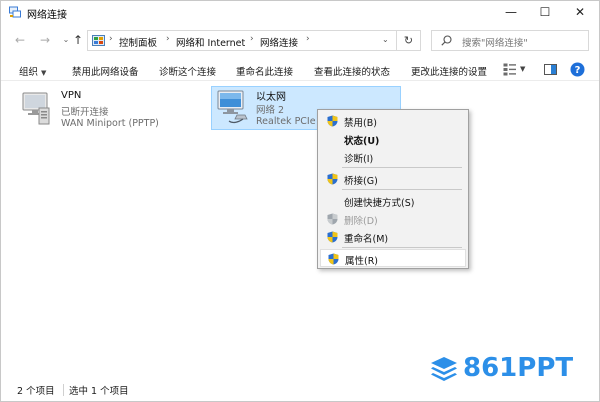 The height and width of the screenshot is (402, 600). Describe the element at coordinates (291, 121) in the screenshot. I see `connection-device: Realtek PCIe G` at that location.